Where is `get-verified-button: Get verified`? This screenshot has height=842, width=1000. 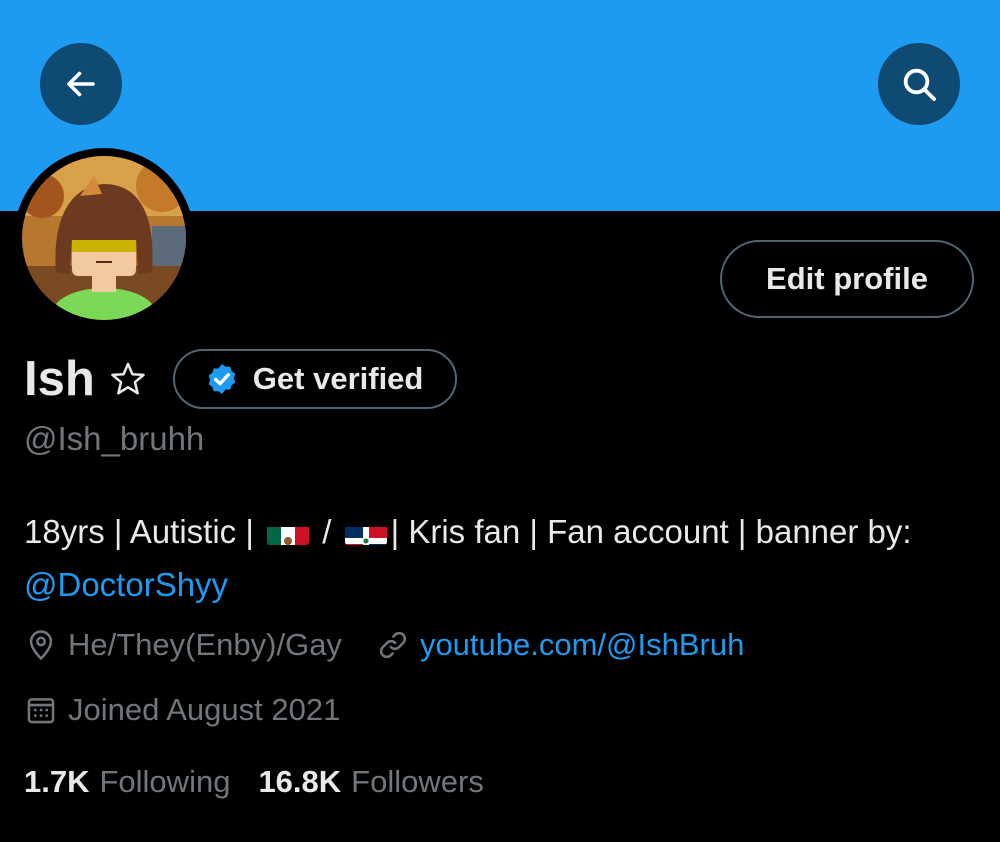 get-verified-button: Get verified is located at coordinates (315, 379).